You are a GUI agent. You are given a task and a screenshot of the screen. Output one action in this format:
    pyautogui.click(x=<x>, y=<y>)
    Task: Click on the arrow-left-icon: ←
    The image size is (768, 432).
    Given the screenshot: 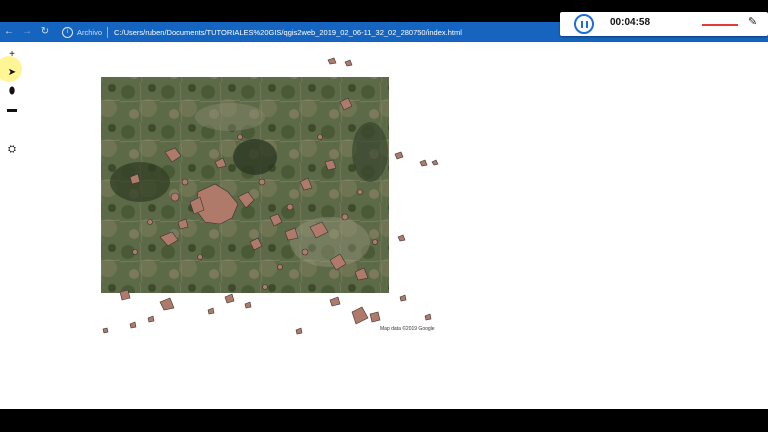 What is the action you would take?
    pyautogui.click(x=9, y=32)
    